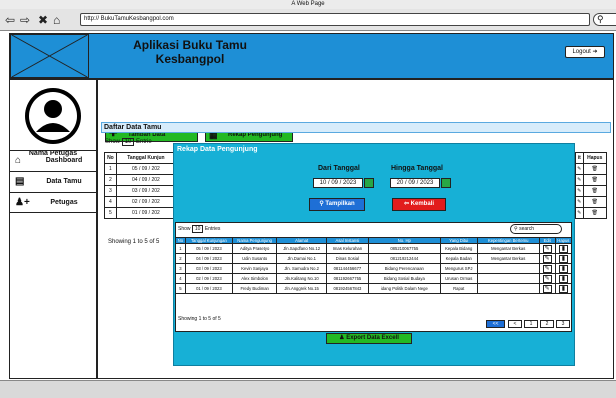 This screenshot has height=398, width=616. Describe the element at coordinates (25, 20) in the screenshot. I see `forward-icon: ⇨` at that location.